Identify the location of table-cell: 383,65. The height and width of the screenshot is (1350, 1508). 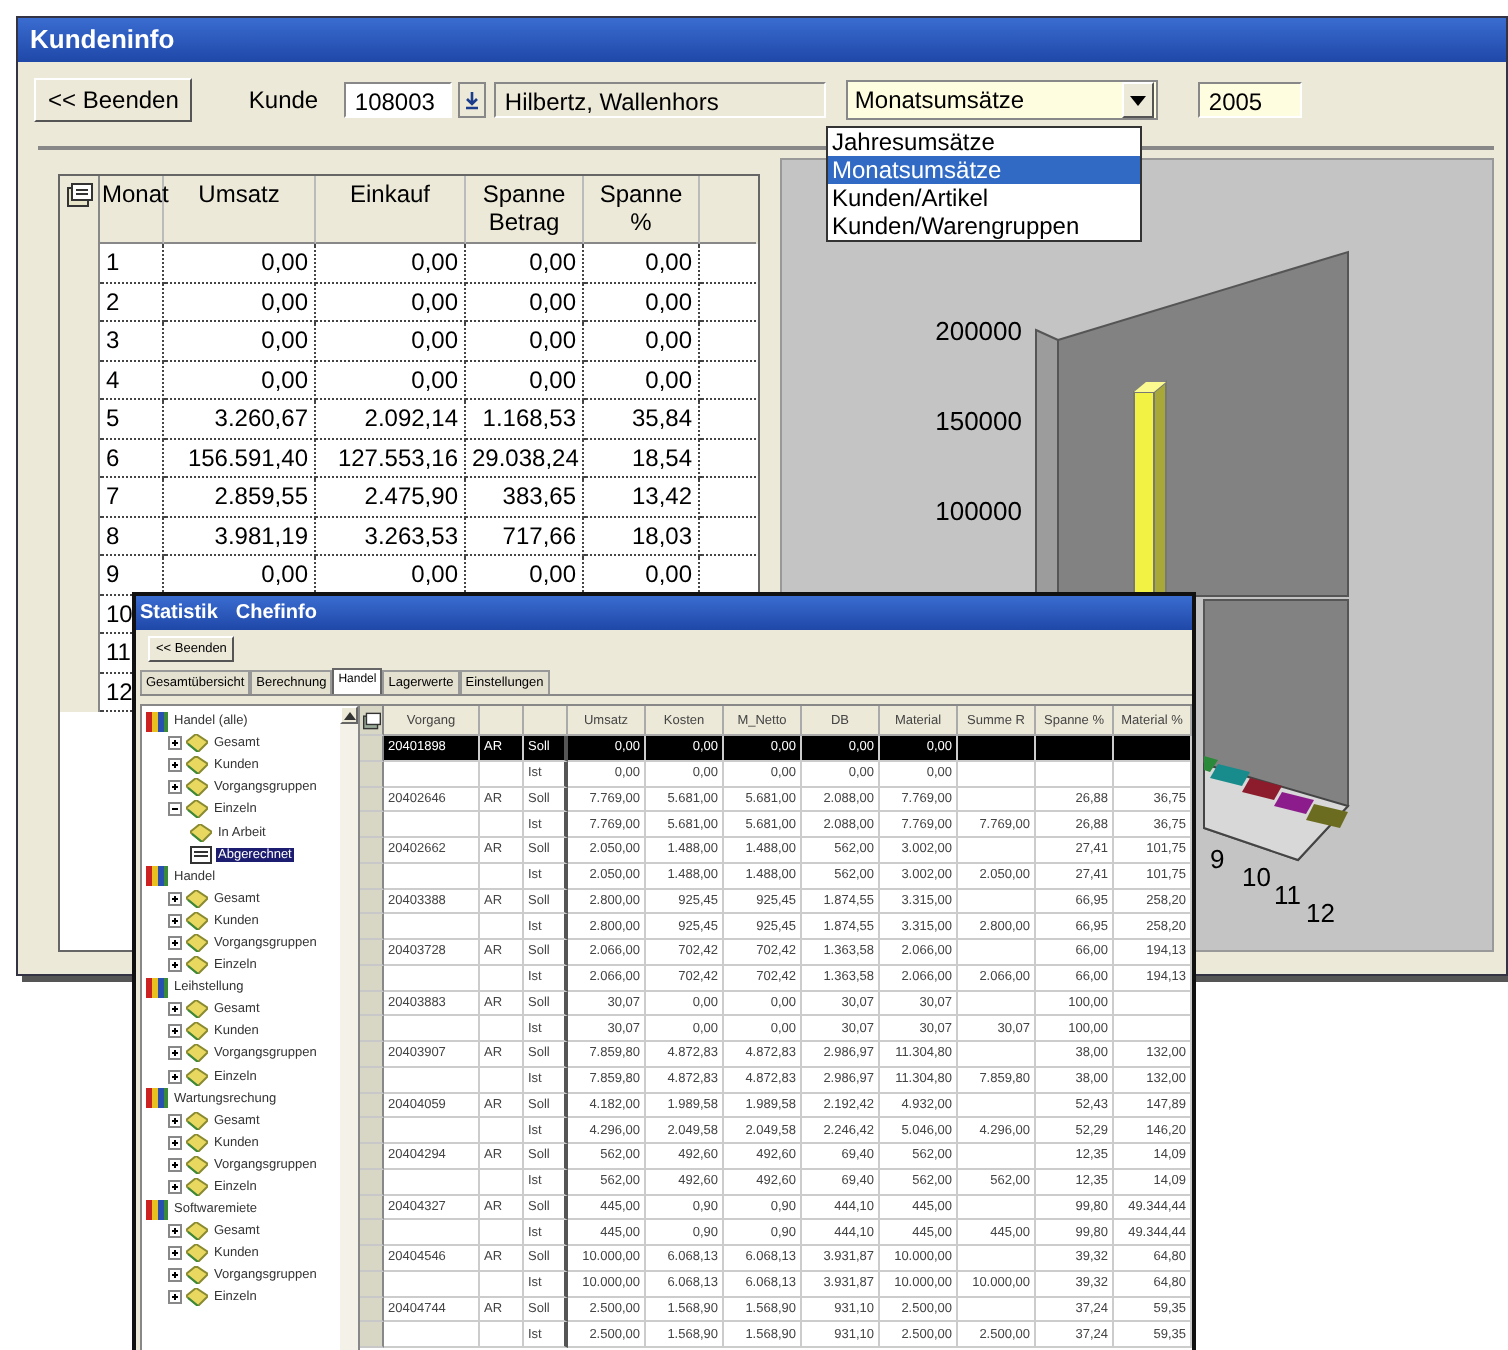
(525, 497).